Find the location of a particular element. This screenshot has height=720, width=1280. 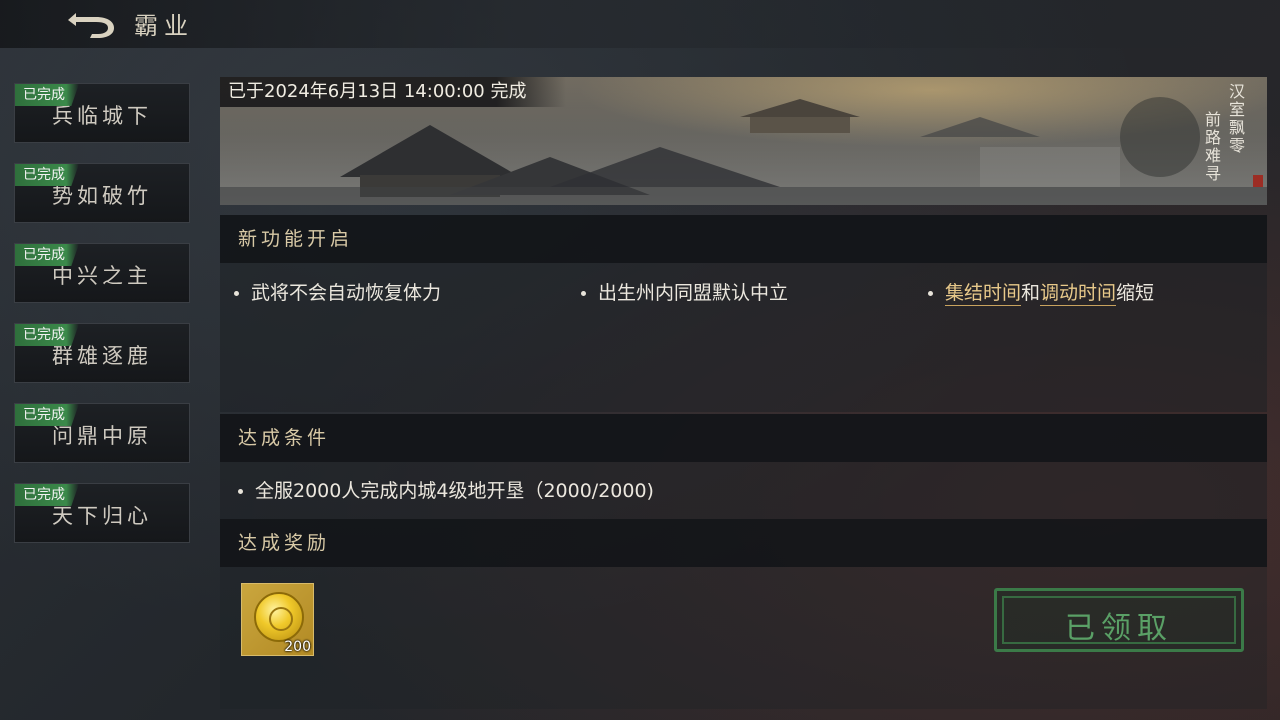

condition-text: 全服2000人完成内城4级地开垦（2000/2000) is located at coordinates (454, 491).